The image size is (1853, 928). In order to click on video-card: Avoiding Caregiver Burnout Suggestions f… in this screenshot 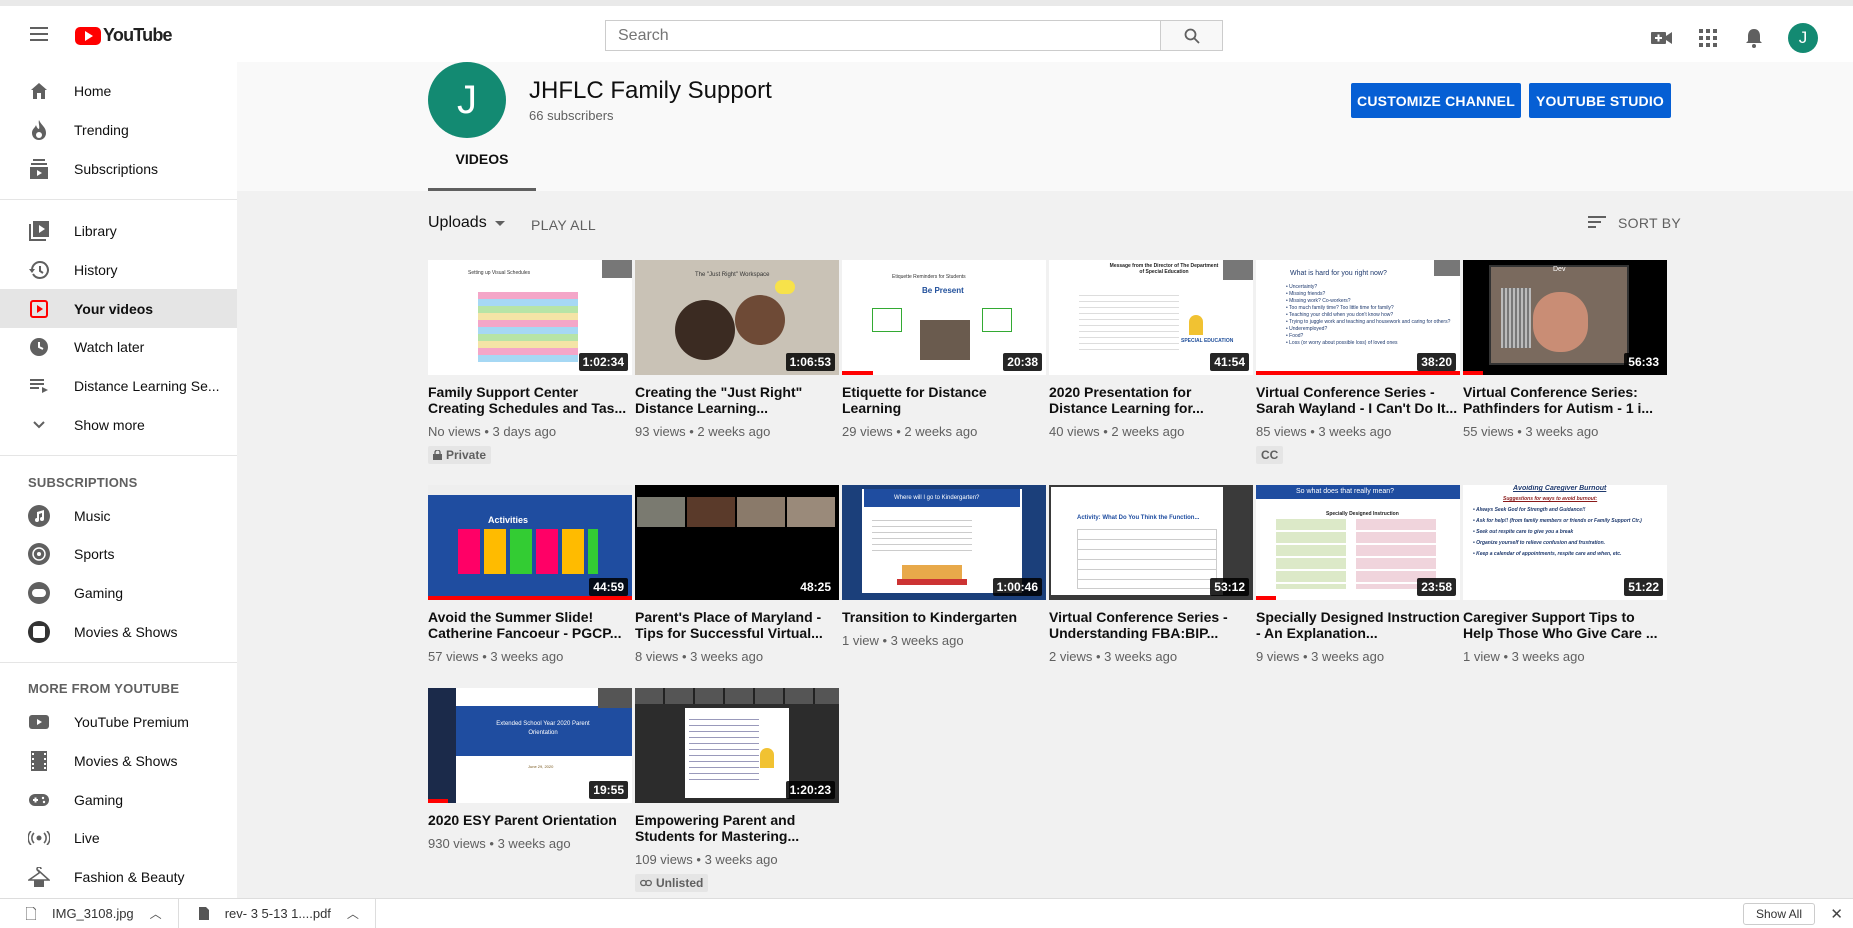, I will do `click(1565, 574)`.